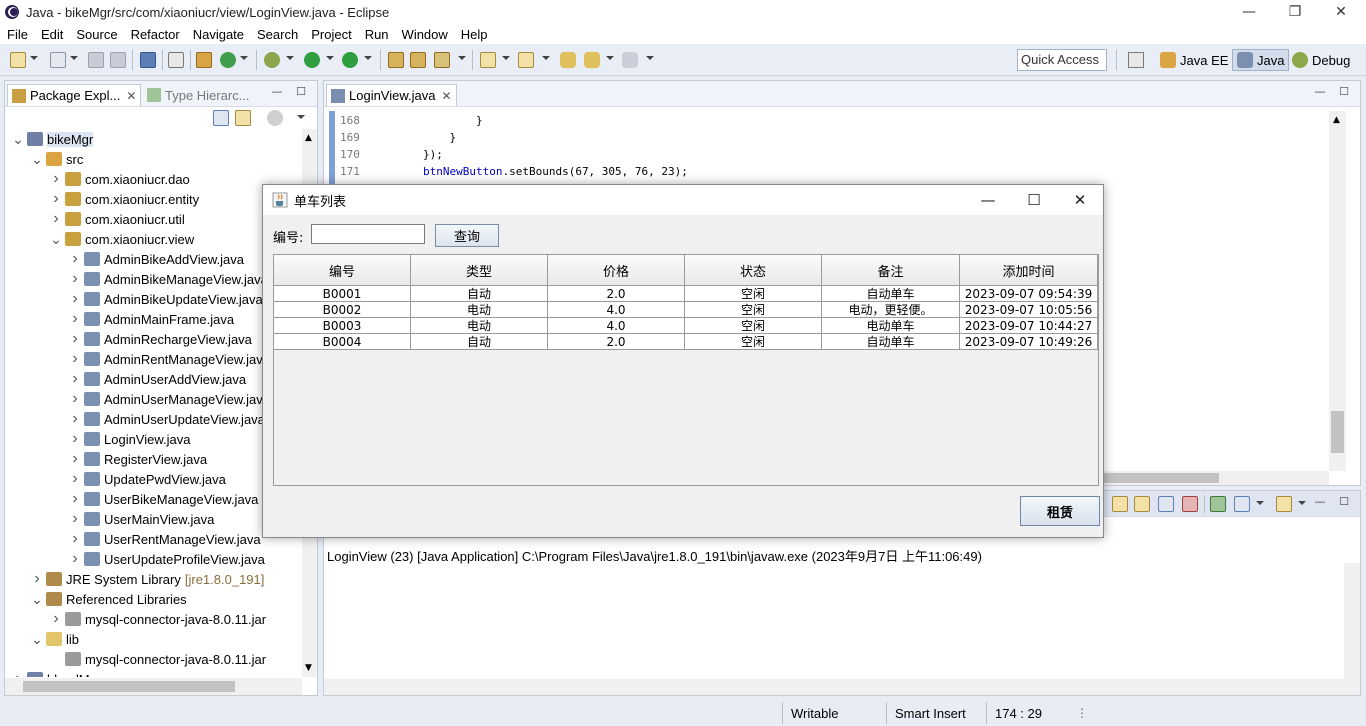 The height and width of the screenshot is (726, 1366). Describe the element at coordinates (301, 92) in the screenshot. I see `maximize-view-icon: ☐` at that location.